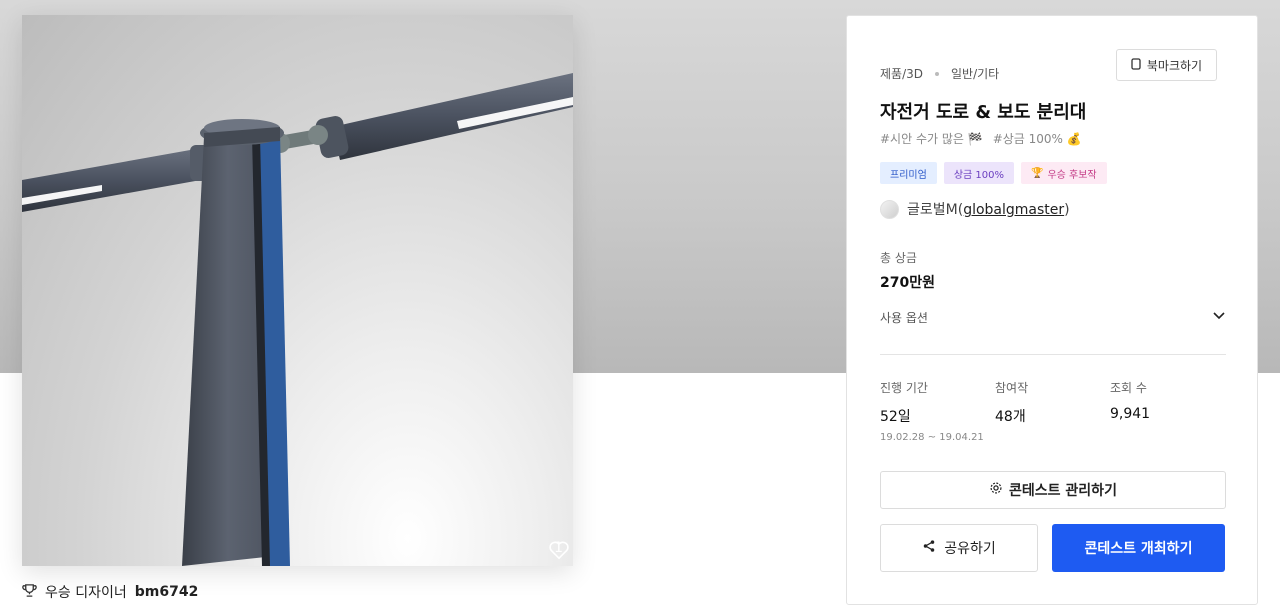  What do you see at coordinates (970, 549) in the screenshot?
I see `share-label: 공유하기` at bounding box center [970, 549].